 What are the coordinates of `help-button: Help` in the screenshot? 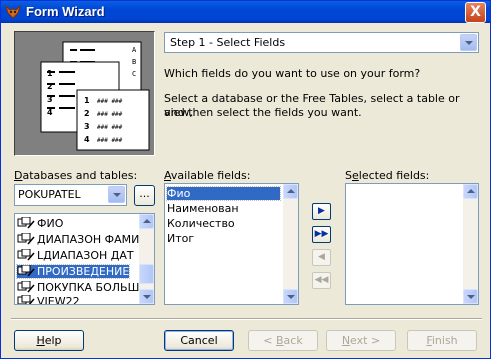 It's located at (49, 340).